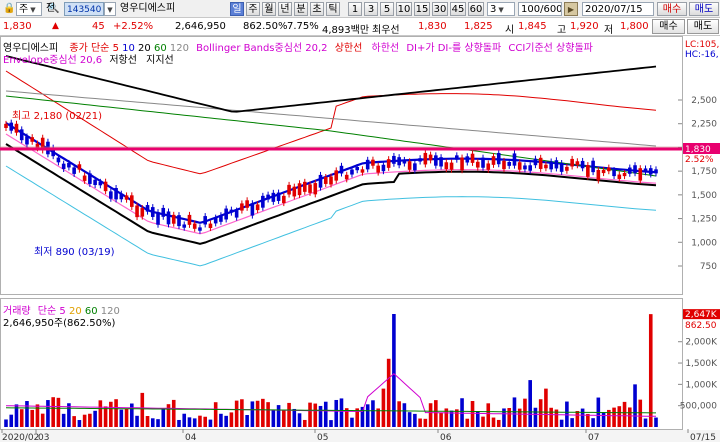  What do you see at coordinates (253, 9) in the screenshot?
I see `period-button-week: 주` at bounding box center [253, 9].